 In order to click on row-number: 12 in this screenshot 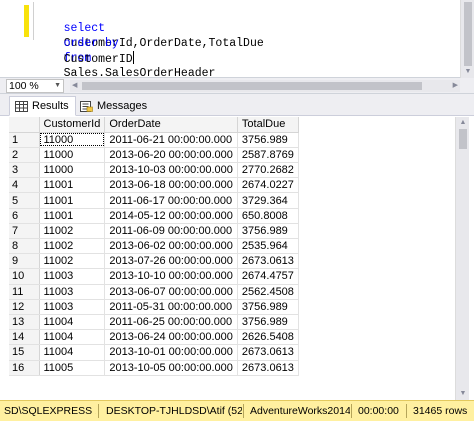, I will do `click(24, 307)`.